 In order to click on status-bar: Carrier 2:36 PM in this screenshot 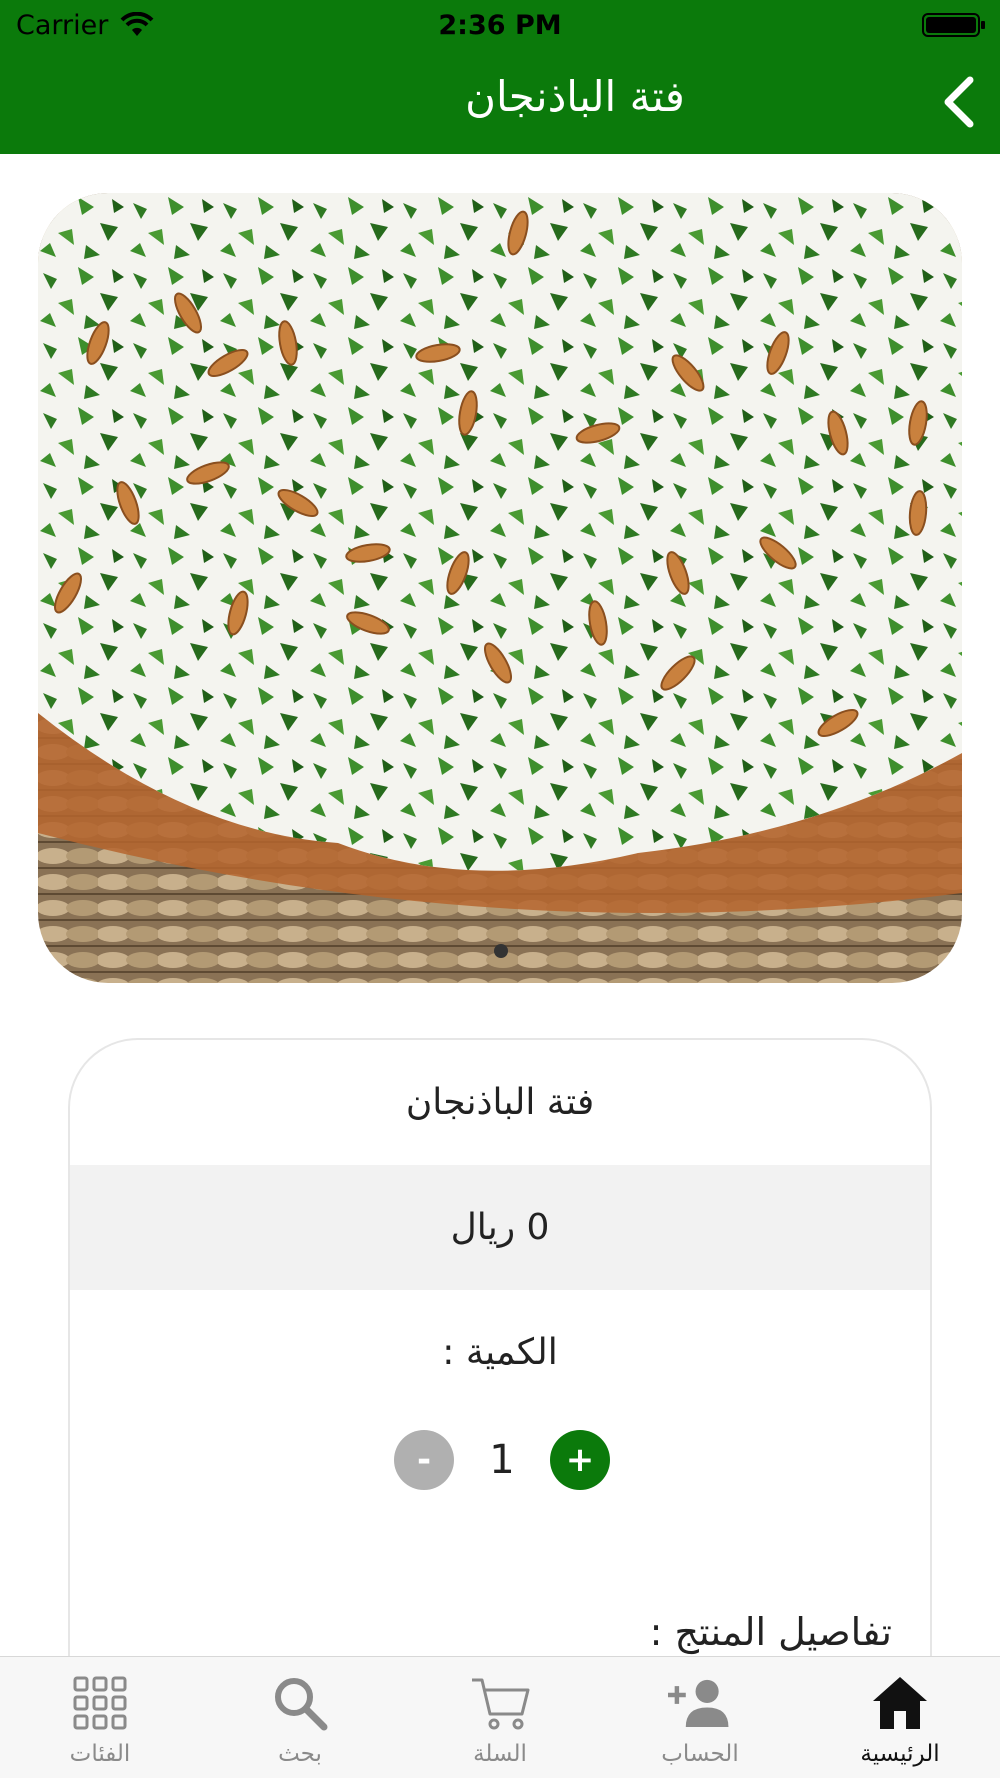, I will do `click(500, 25)`.